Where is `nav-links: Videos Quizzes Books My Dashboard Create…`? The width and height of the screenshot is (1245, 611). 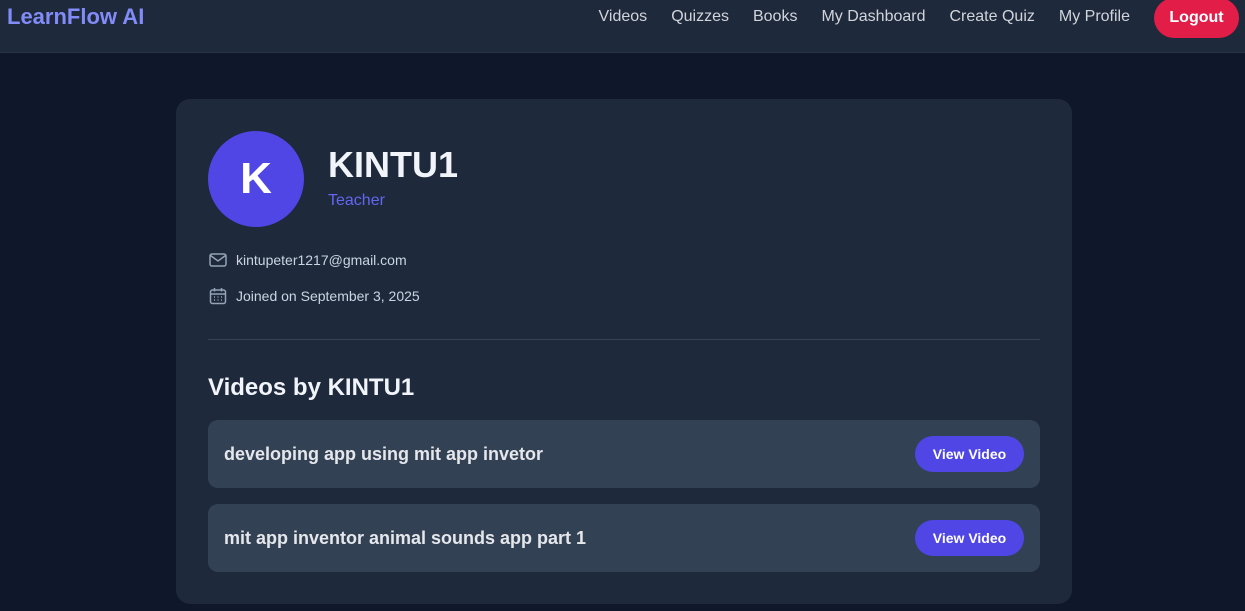
nav-links: Videos Quizzes Books My Dashboard Create… is located at coordinates (864, 17).